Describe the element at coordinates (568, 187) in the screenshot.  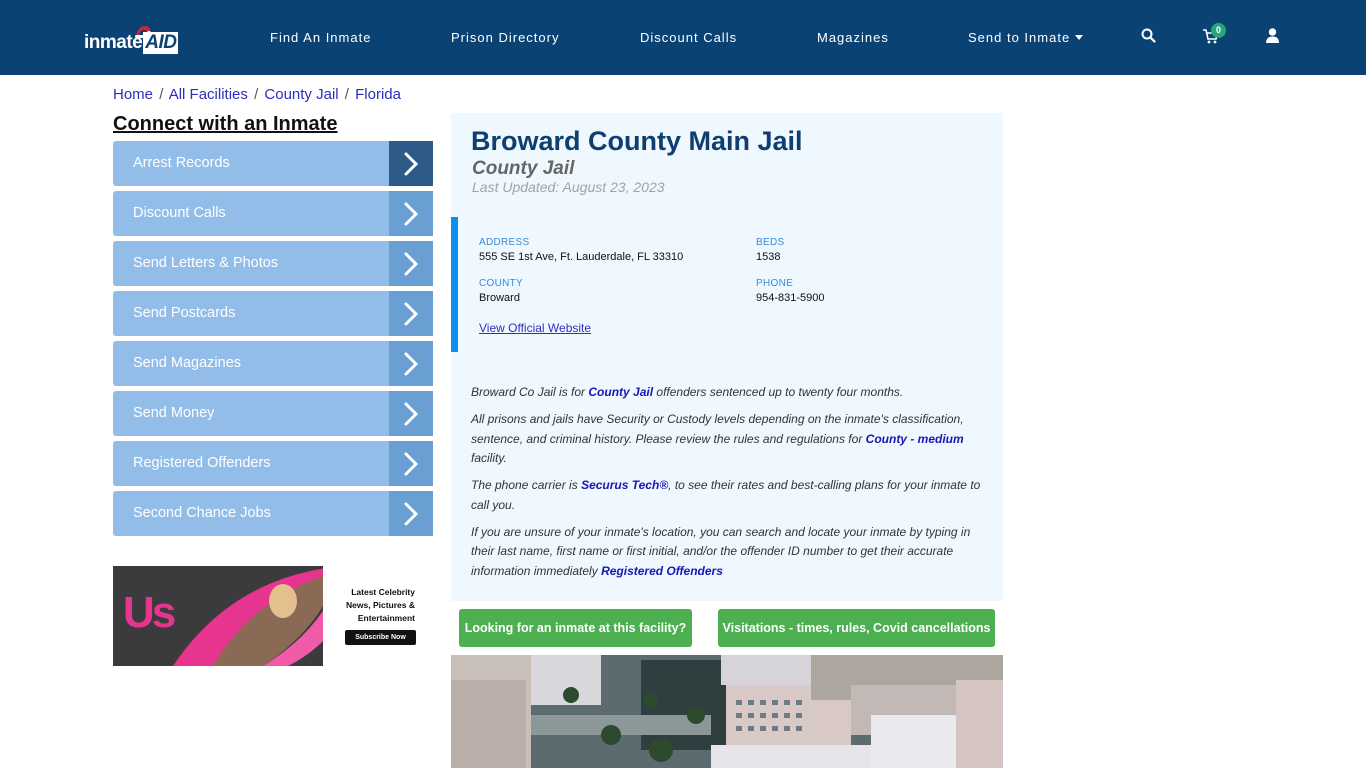
I see `last-updated: Last Updated: August 23, 2023` at that location.